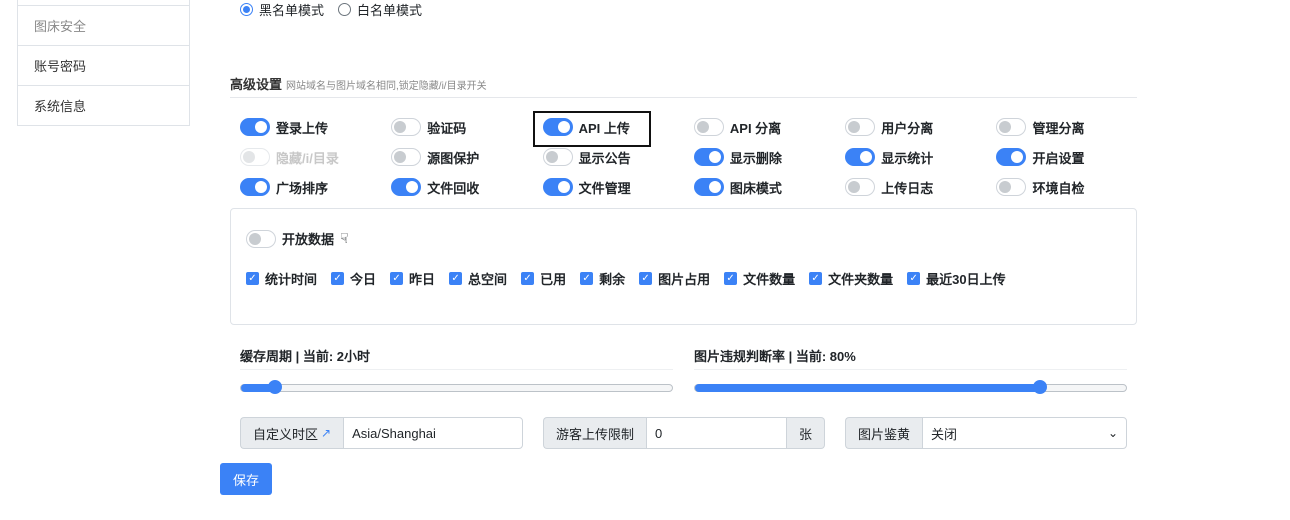  What do you see at coordinates (60, 26) in the screenshot?
I see `sidebar-item-label: 图床安全` at bounding box center [60, 26].